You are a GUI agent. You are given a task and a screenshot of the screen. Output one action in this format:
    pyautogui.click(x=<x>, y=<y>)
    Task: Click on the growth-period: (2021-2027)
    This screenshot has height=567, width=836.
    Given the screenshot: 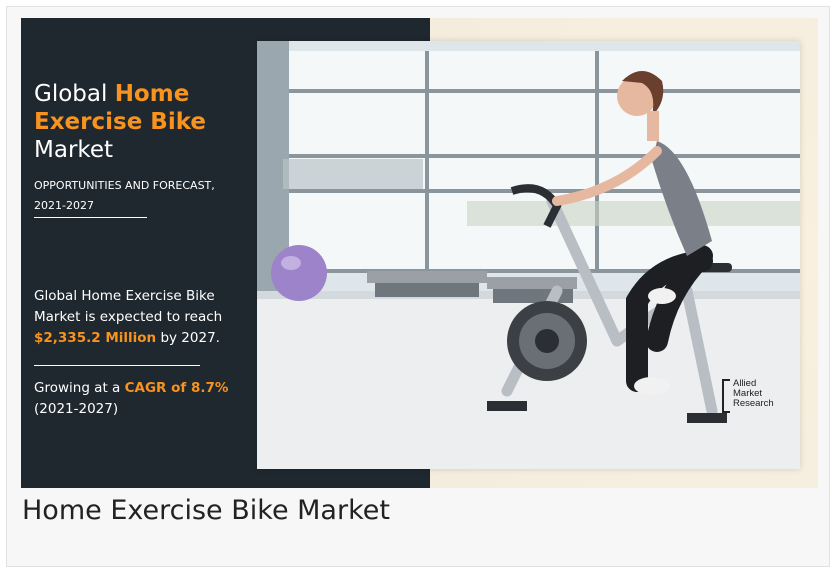 What is the action you would take?
    pyautogui.click(x=76, y=409)
    